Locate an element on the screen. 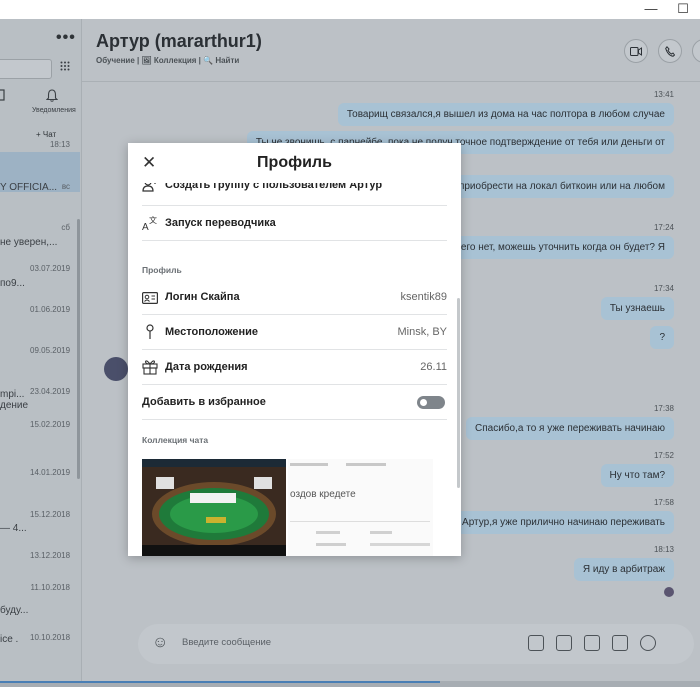 This screenshot has width=700, height=687. sidebar-scrollbar is located at coordinates (78, 349).